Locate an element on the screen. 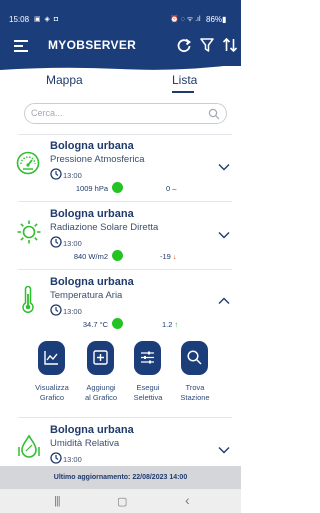  station-parameter: Umidità Relativa is located at coordinates (85, 443).